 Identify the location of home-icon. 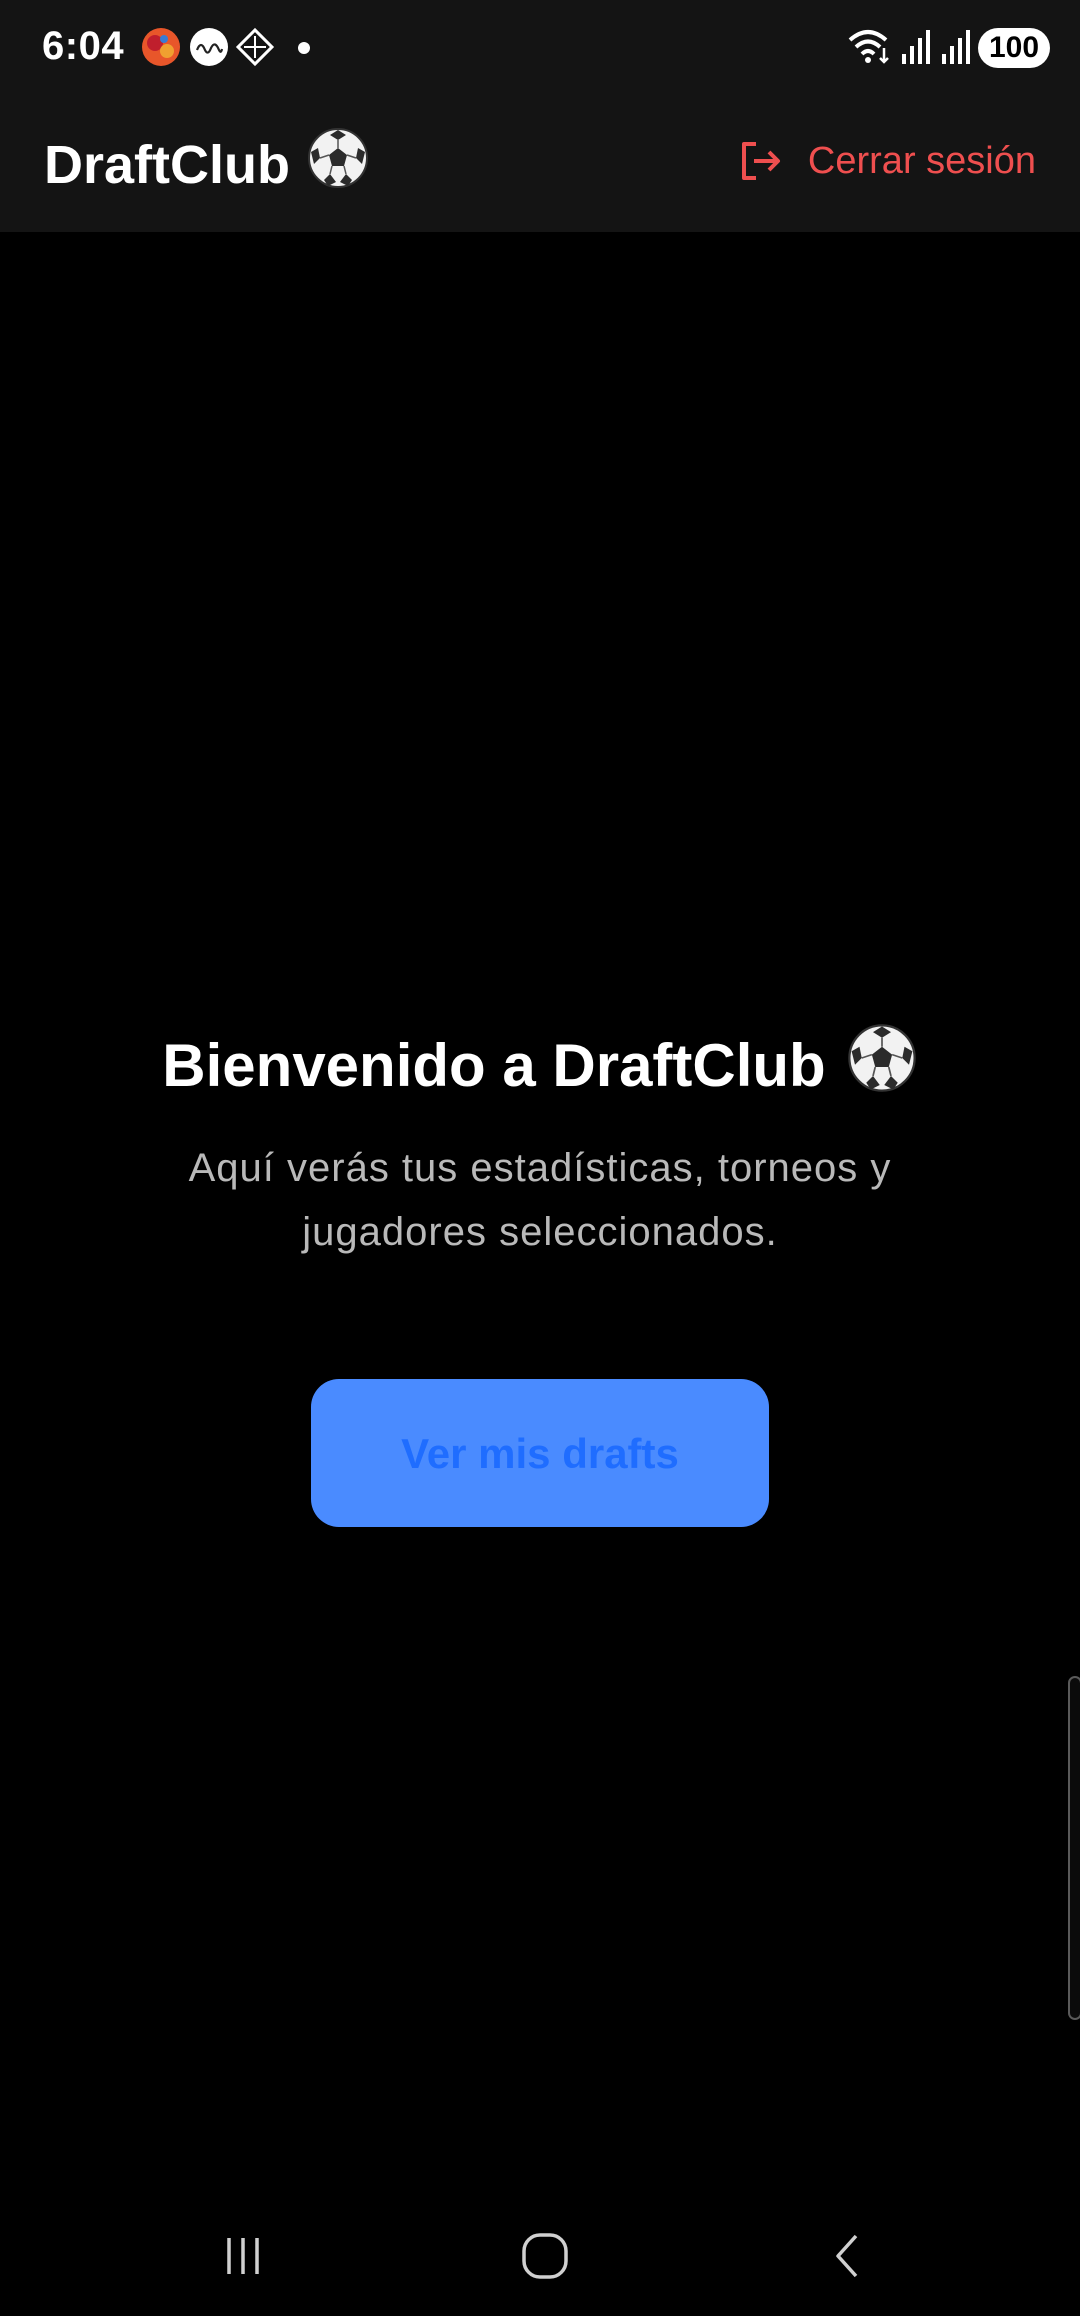
(545, 2256).